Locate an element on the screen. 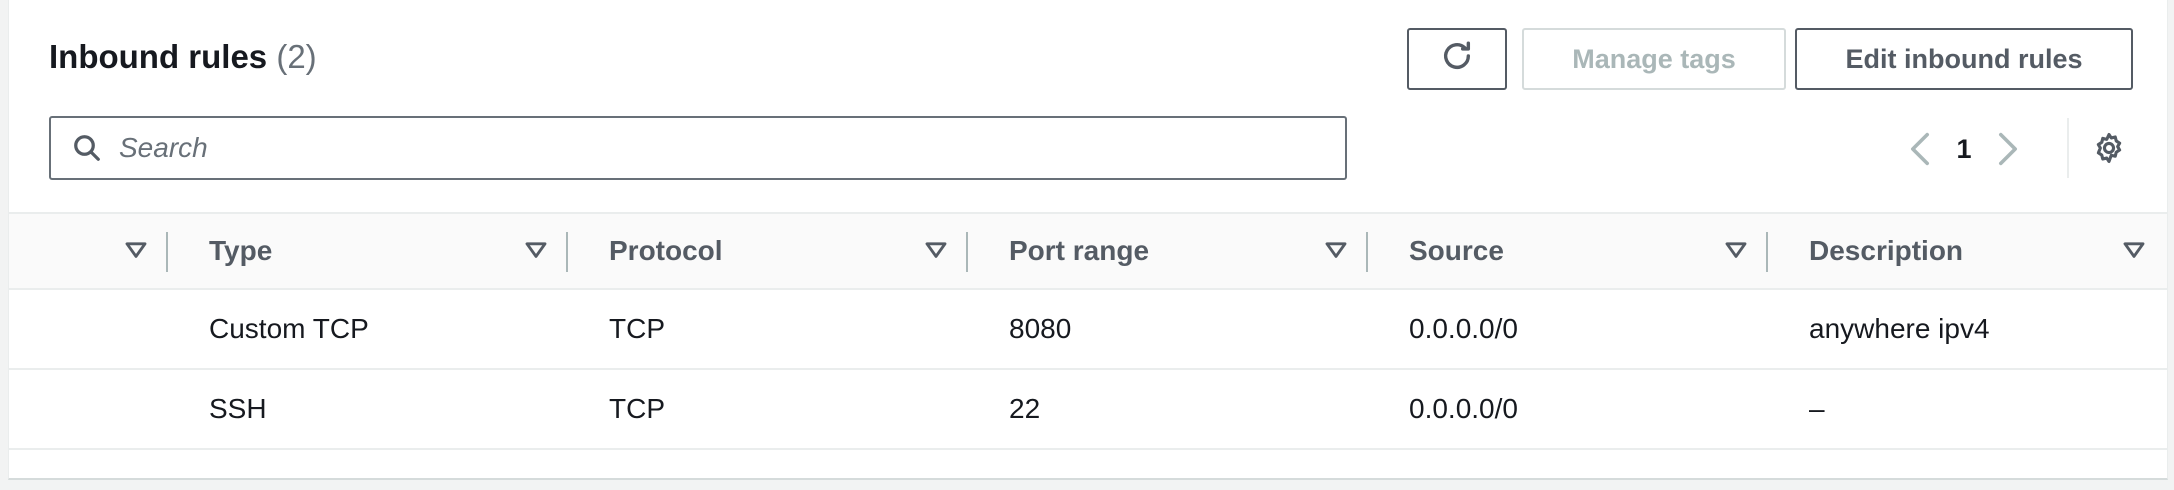  cell-port-range: 22 is located at coordinates (1025, 408).